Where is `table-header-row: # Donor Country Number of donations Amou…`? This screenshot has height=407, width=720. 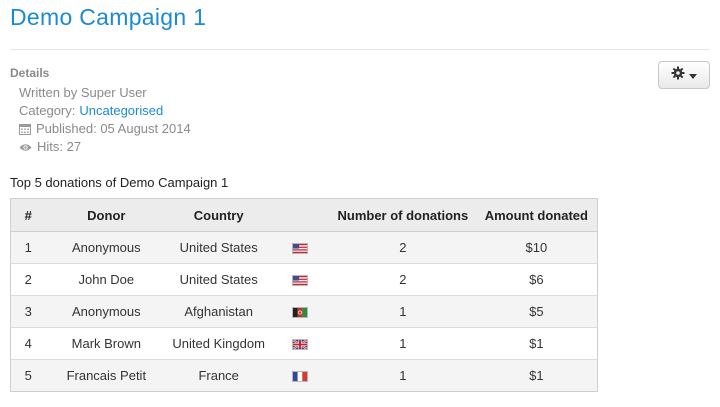 table-header-row: # Donor Country Number of donations Amou… is located at coordinates (304, 215).